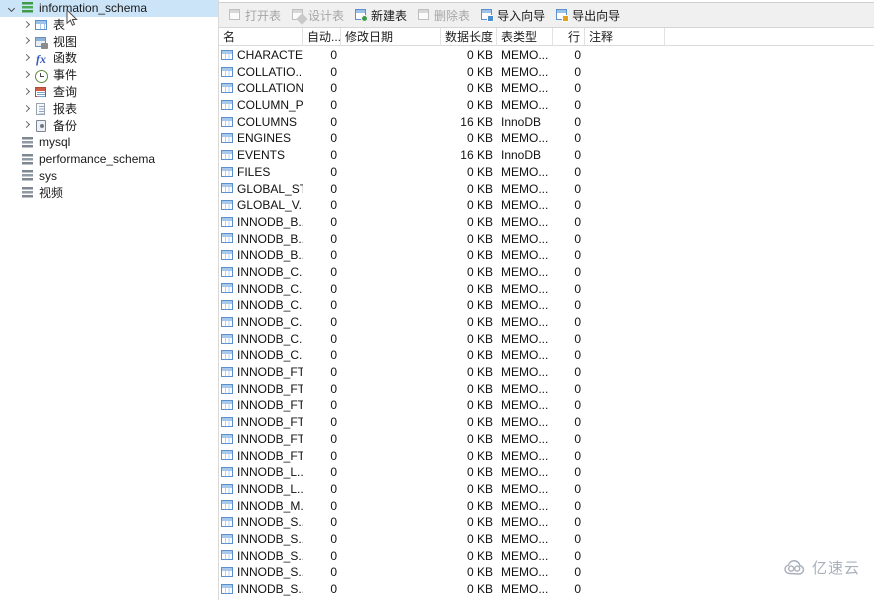 The height and width of the screenshot is (600, 874). I want to click on column-header-rows: 行, so click(569, 37).